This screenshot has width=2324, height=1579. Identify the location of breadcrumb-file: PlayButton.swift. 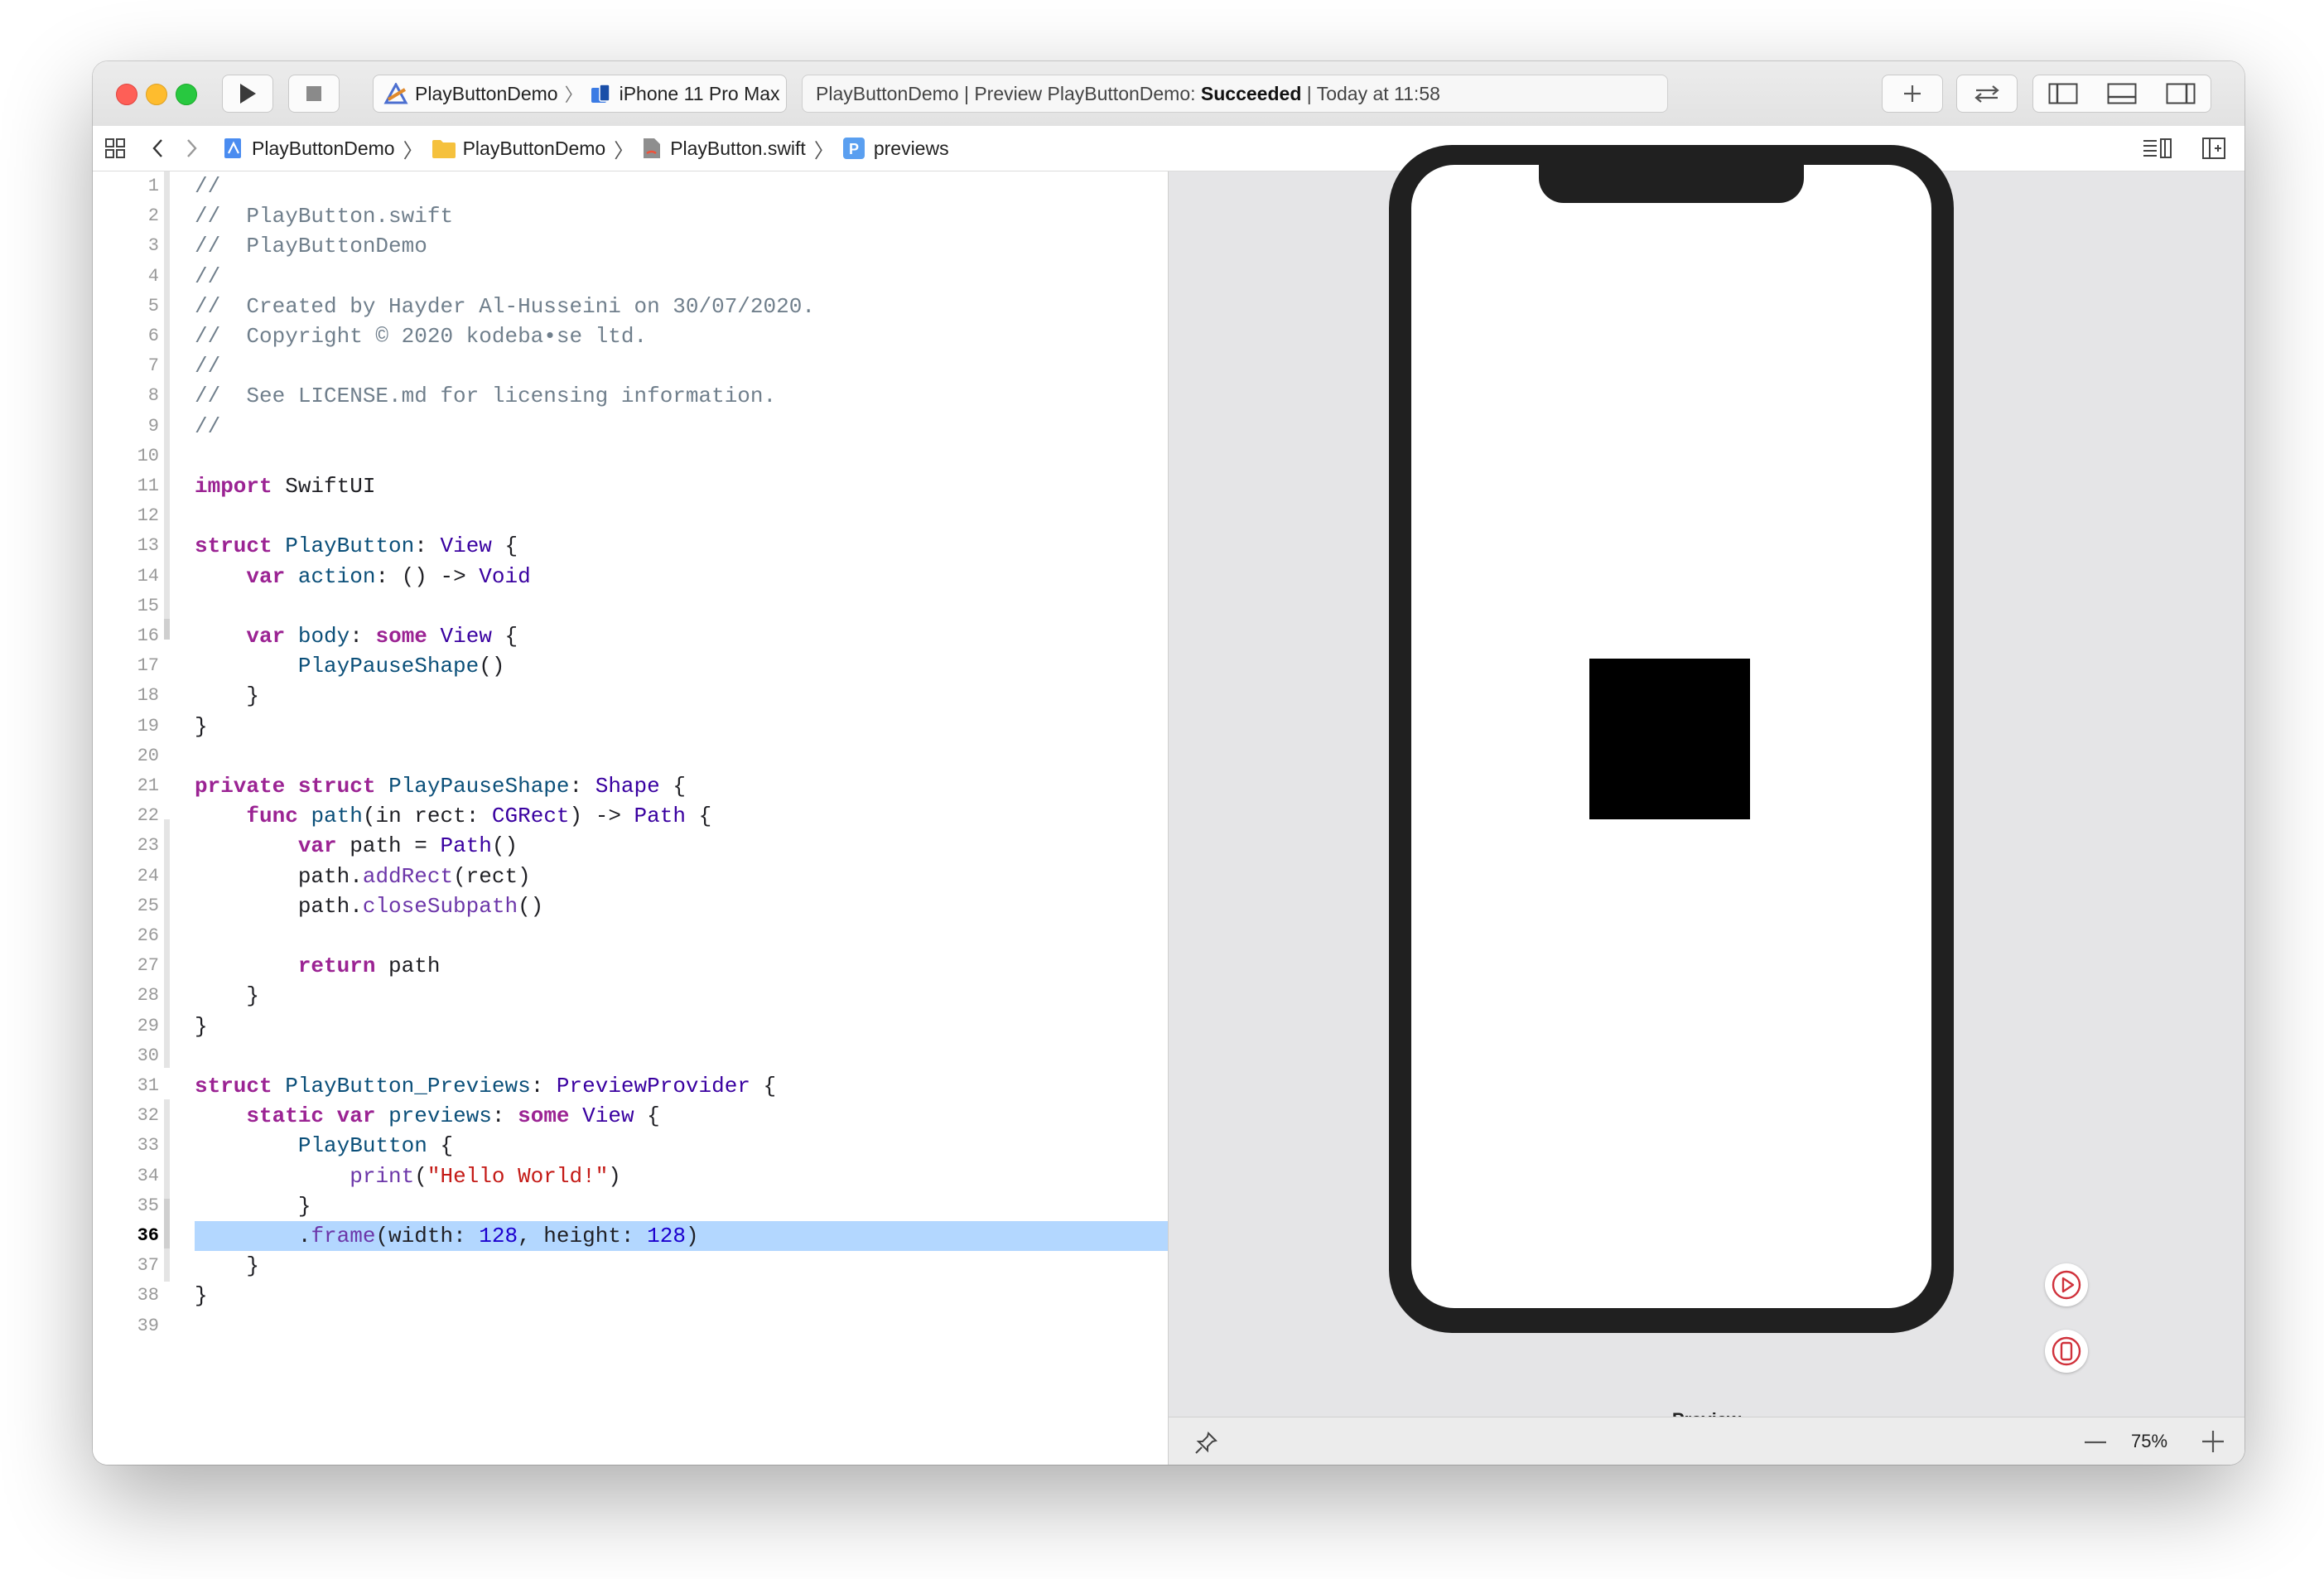
(724, 148).